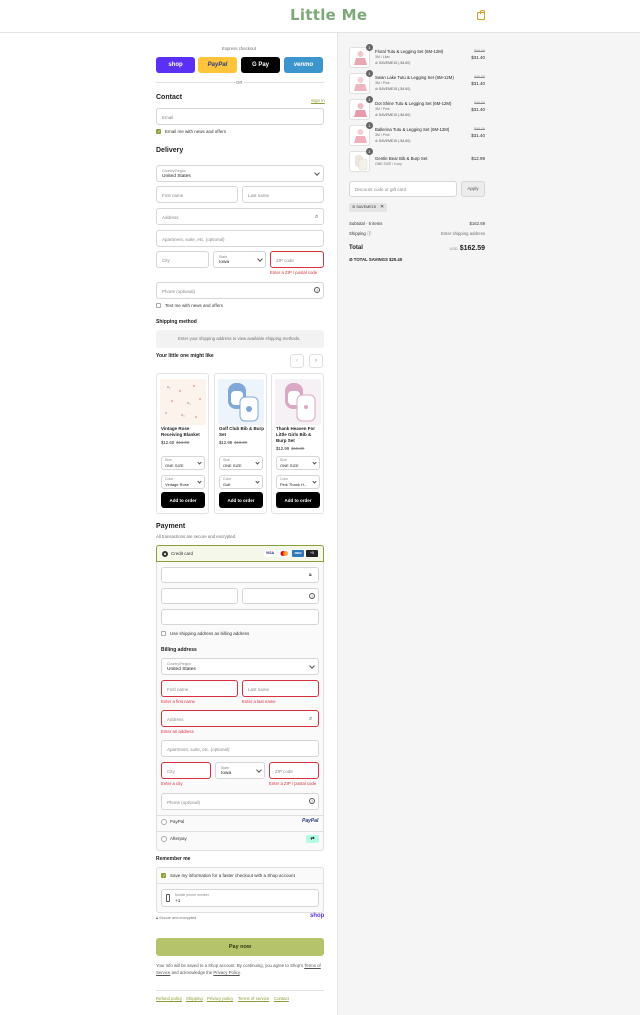 Image resolution: width=640 pixels, height=1015 pixels. Describe the element at coordinates (158, 132) in the screenshot. I see `email-news-checkbox` at that location.